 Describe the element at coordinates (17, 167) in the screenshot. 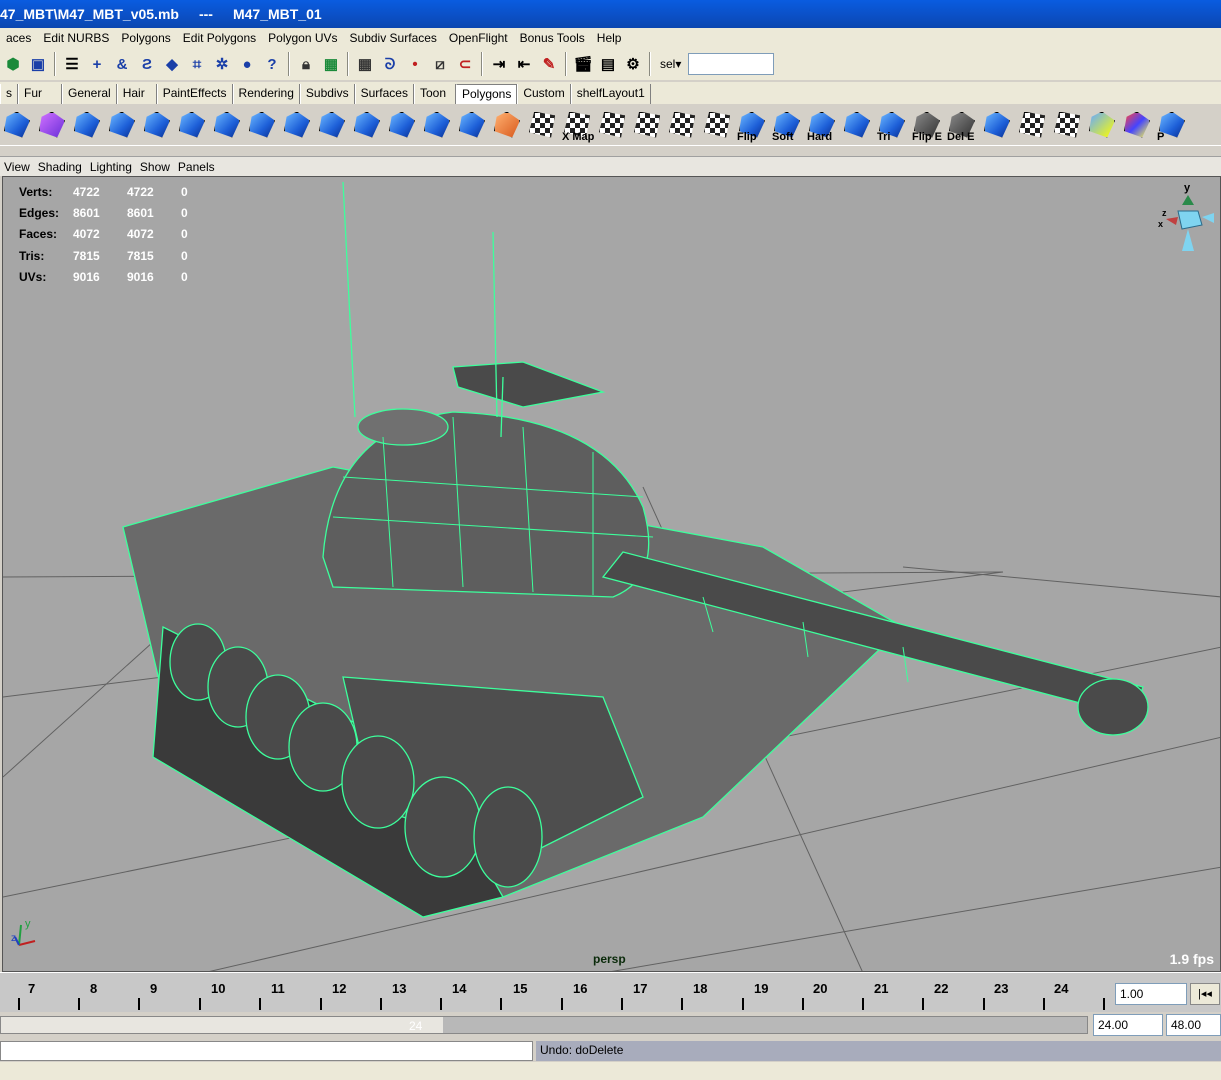

I see `panel-menu-view: View` at that location.